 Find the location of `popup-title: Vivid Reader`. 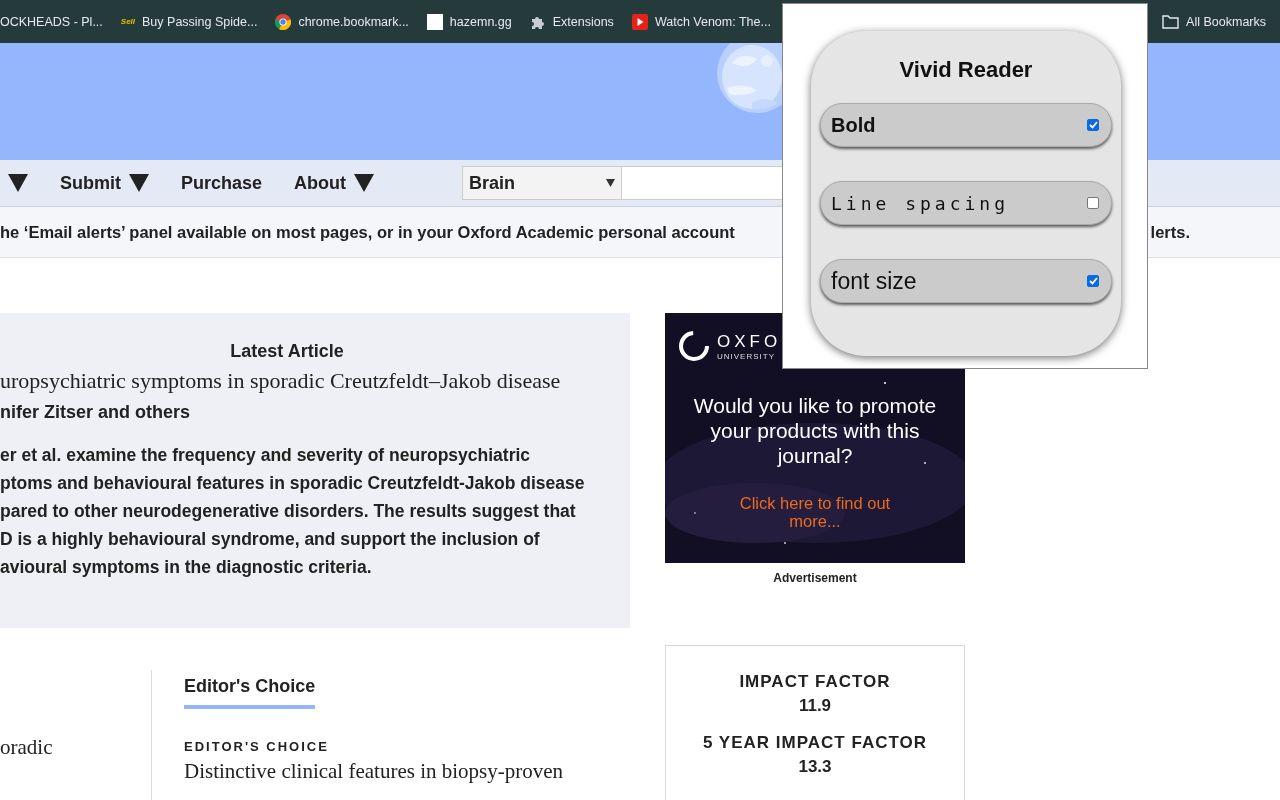

popup-title: Vivid Reader is located at coordinates (966, 70).